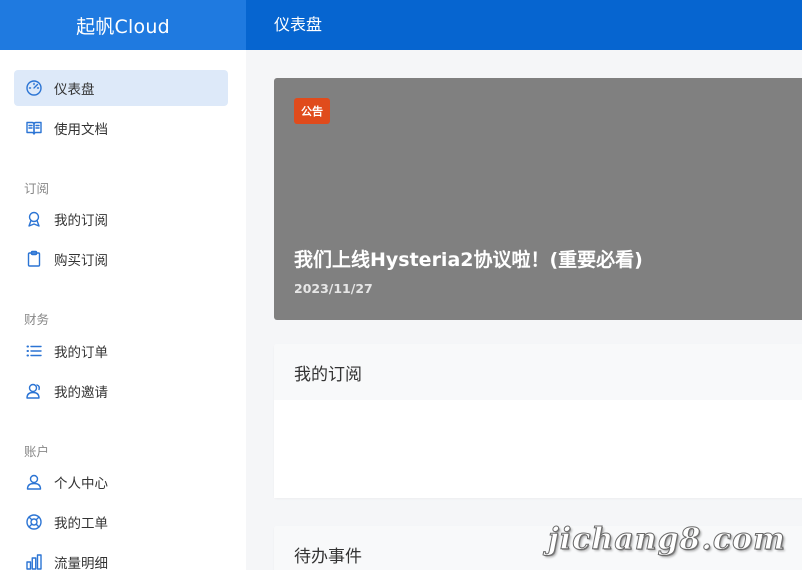  What do you see at coordinates (34, 259) in the screenshot?
I see `clipboard-icon` at bounding box center [34, 259].